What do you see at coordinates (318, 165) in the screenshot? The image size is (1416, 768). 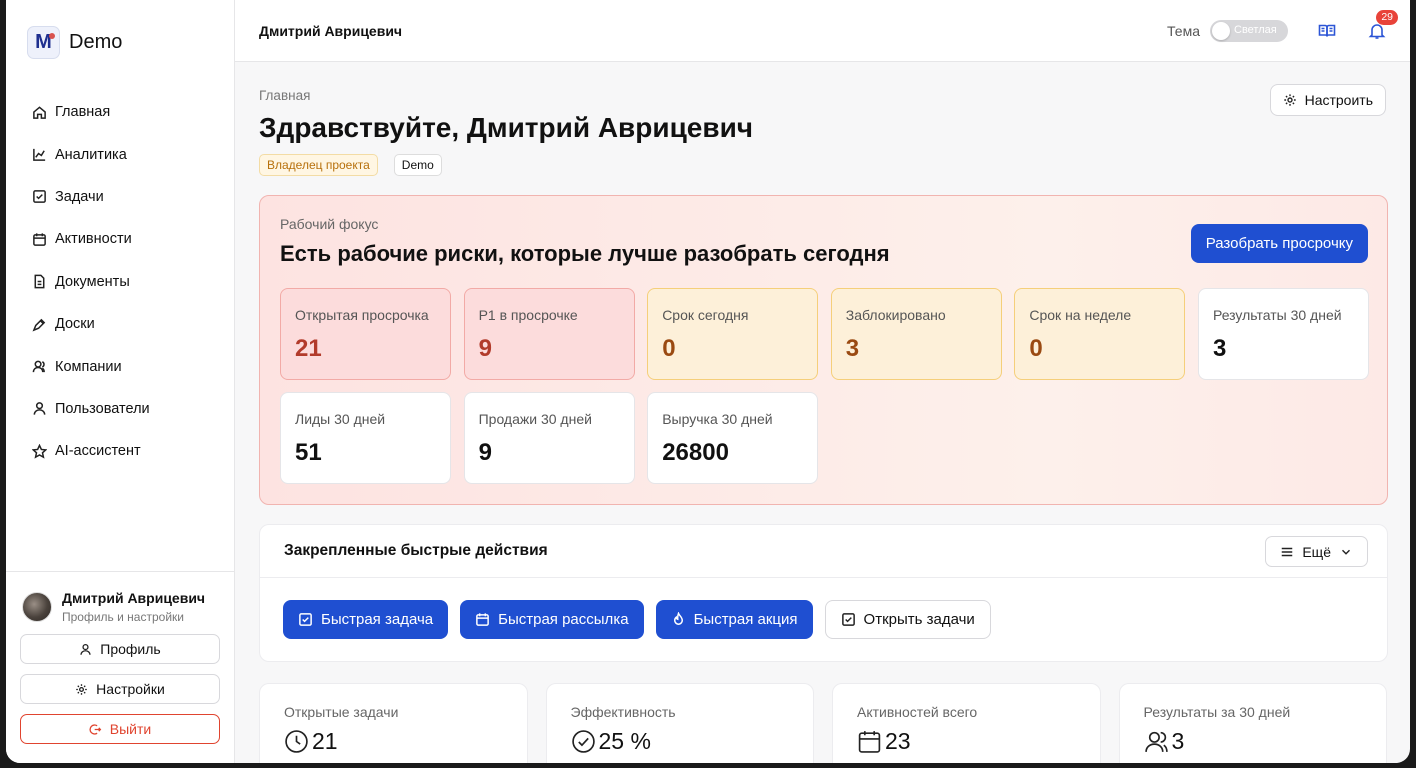 I see `role-tag: Владелец проекта` at bounding box center [318, 165].